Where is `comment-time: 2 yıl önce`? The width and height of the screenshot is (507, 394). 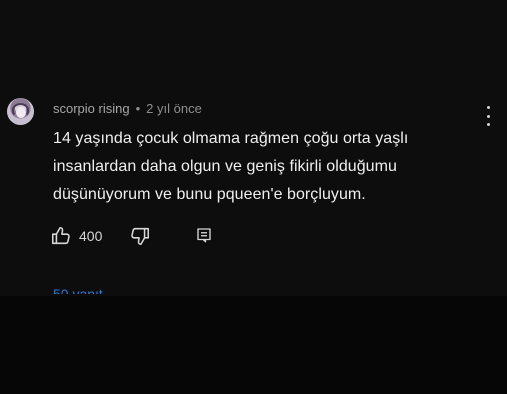
comment-time: 2 yıl önce is located at coordinates (174, 108).